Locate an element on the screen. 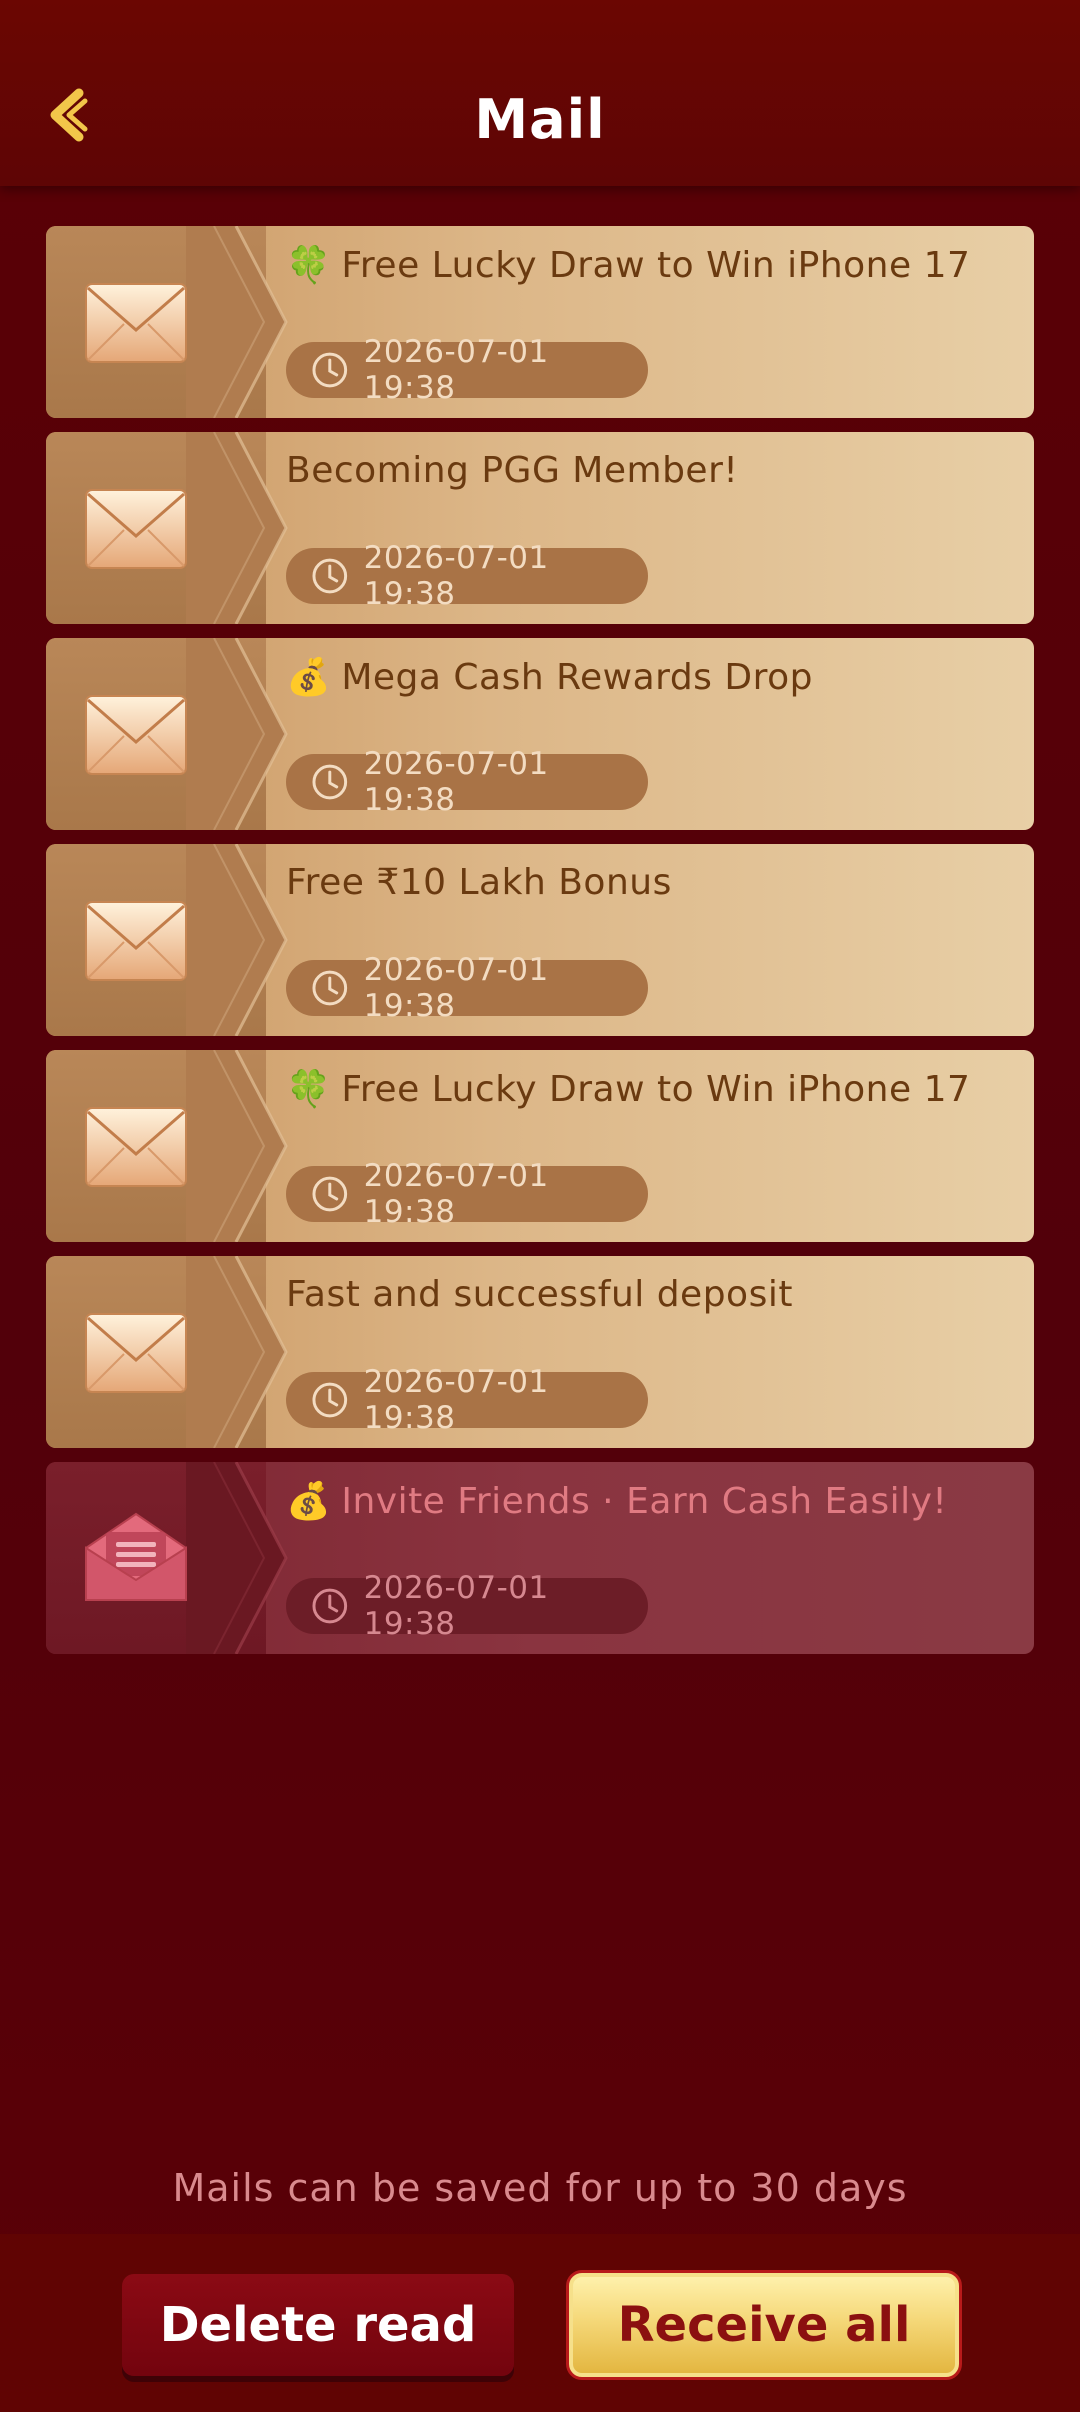  mail-title-text: Free ₹10 Lakh Bonus is located at coordinates (479, 882).